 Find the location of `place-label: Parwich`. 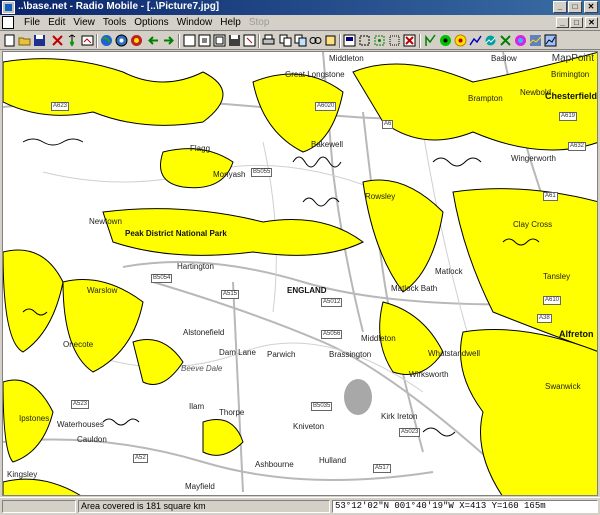

place-label: Parwich is located at coordinates (281, 354).